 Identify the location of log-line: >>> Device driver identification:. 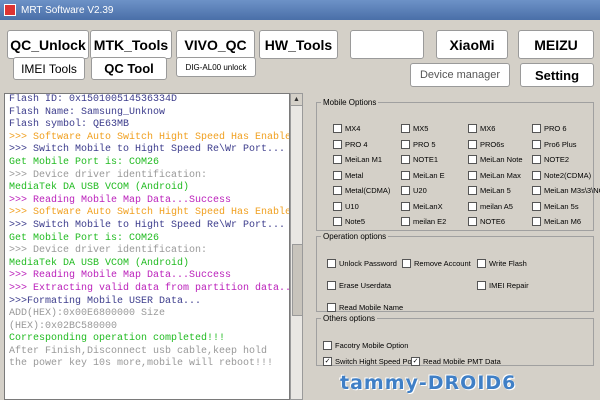
(108, 175).